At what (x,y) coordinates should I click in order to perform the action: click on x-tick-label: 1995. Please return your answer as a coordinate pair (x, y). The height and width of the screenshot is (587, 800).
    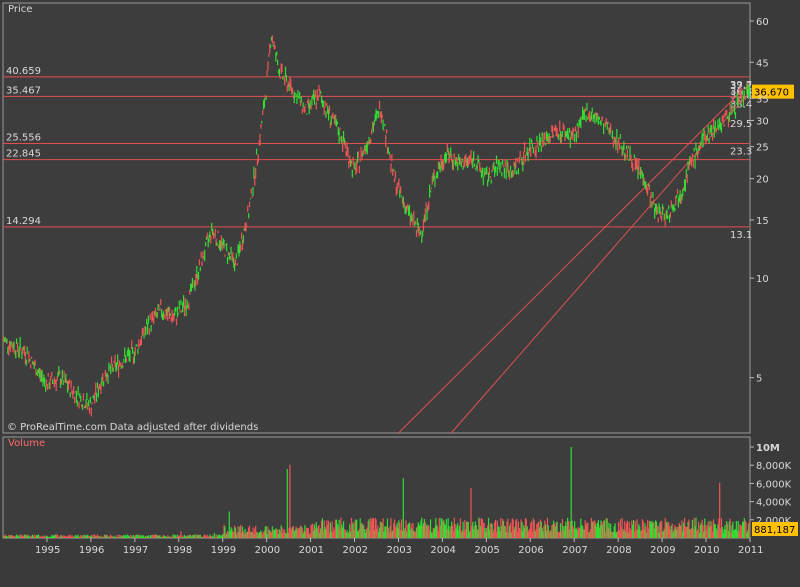
    Looking at the image, I should click on (47, 550).